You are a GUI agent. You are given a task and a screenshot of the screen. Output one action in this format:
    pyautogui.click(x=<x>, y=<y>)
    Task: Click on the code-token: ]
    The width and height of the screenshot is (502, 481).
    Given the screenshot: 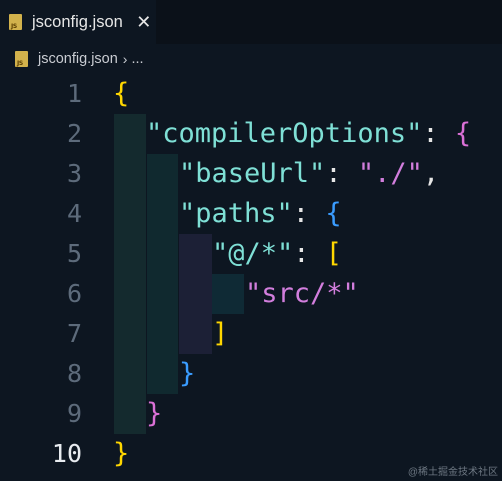 What is the action you would take?
    pyautogui.click(x=220, y=333)
    